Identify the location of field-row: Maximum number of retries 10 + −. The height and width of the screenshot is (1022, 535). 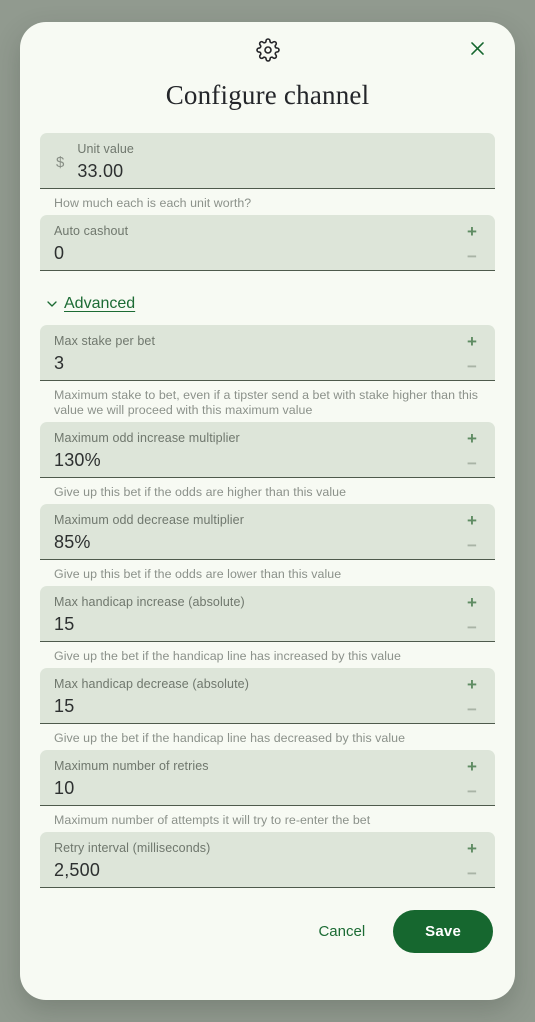
(267, 778).